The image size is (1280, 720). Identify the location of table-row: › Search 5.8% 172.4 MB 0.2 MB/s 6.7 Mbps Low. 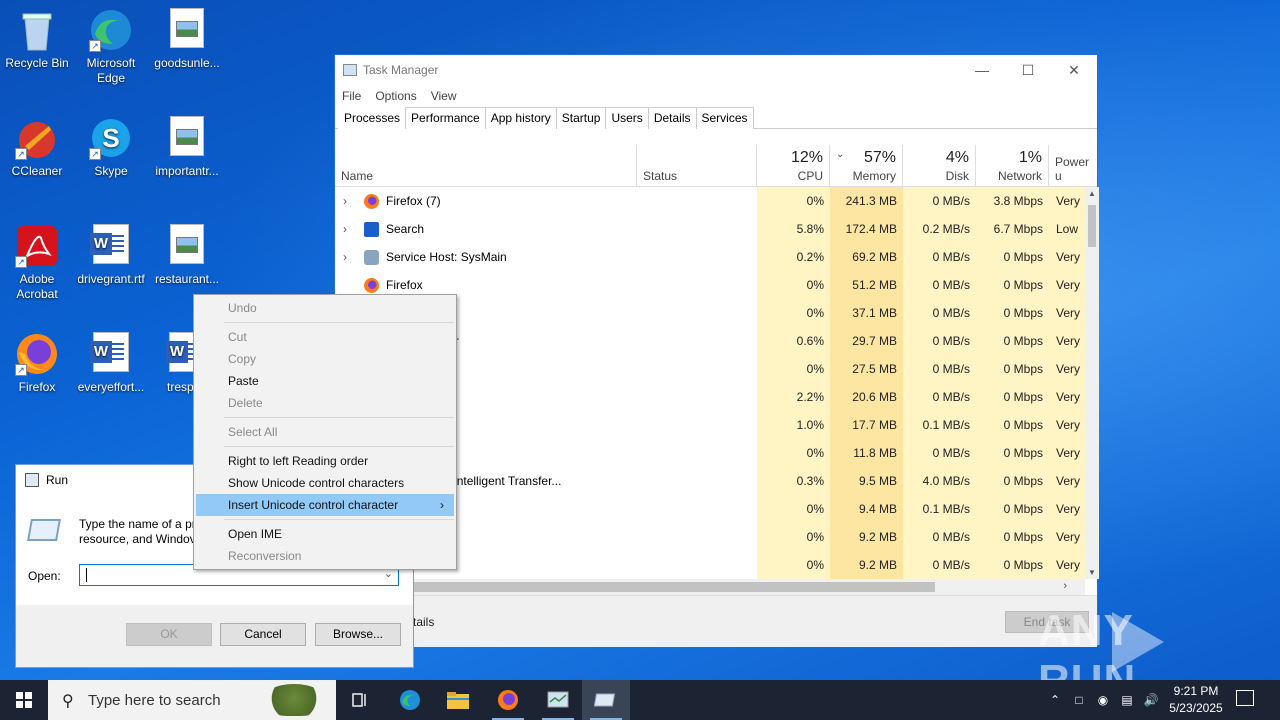
(711, 229).